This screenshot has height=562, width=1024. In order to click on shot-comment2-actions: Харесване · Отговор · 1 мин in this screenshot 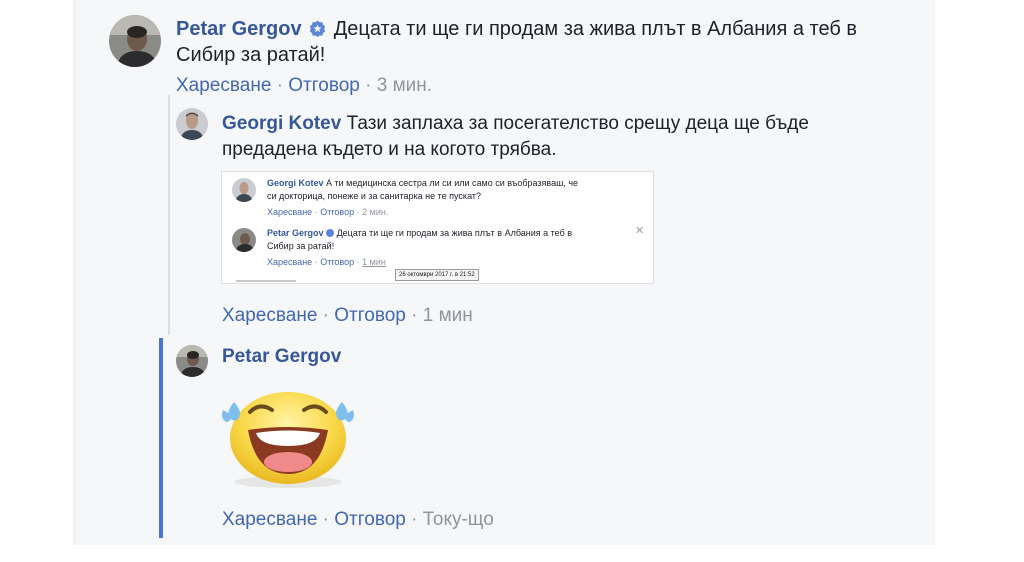, I will do `click(326, 262)`.